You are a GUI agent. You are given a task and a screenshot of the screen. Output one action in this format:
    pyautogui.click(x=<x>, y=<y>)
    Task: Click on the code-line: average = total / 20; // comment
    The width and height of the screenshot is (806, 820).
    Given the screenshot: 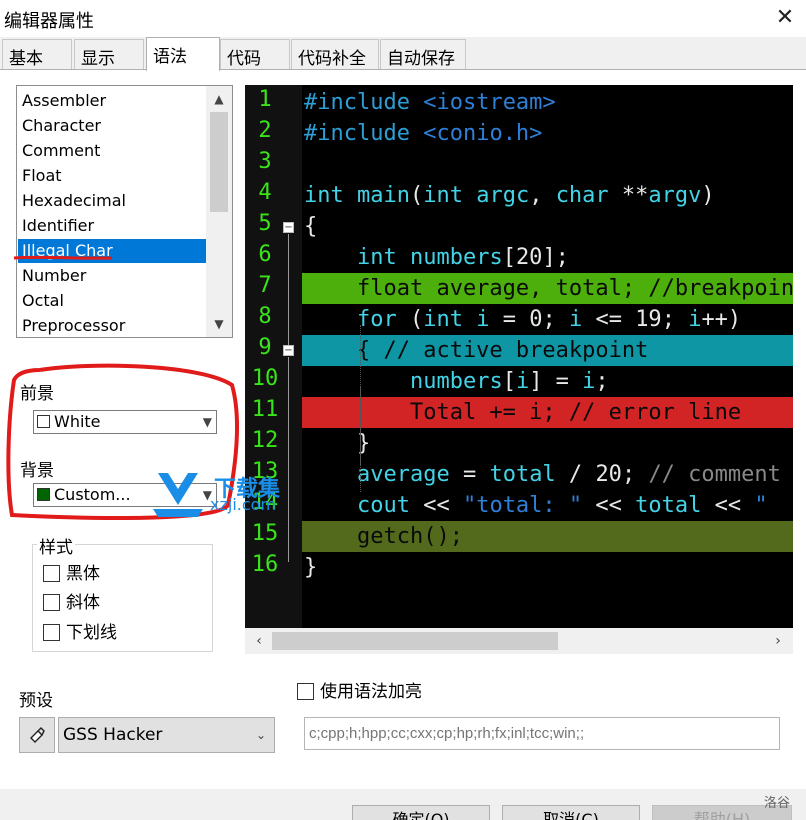 What is the action you would take?
    pyautogui.click(x=547, y=474)
    